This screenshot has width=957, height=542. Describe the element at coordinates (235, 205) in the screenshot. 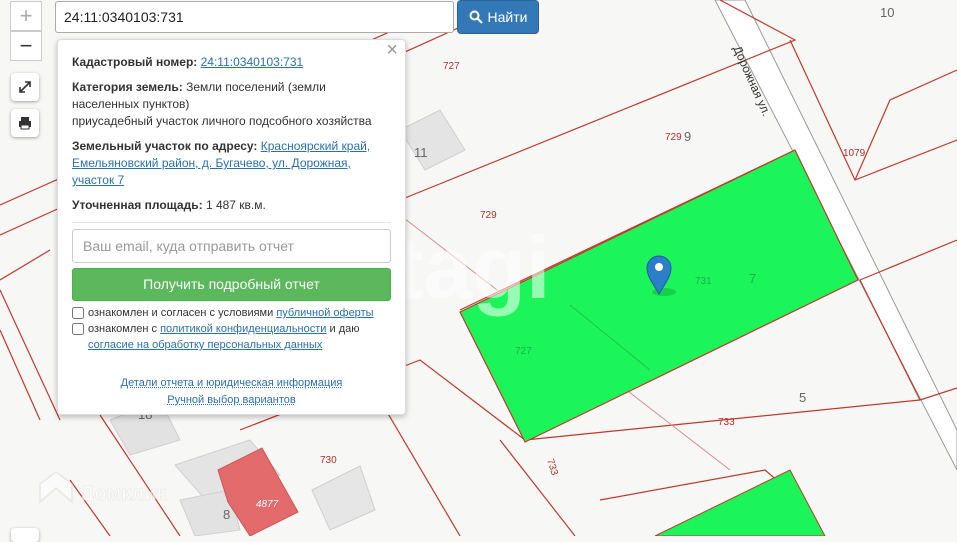

I see `area-value: 1 487 кв.м.` at that location.